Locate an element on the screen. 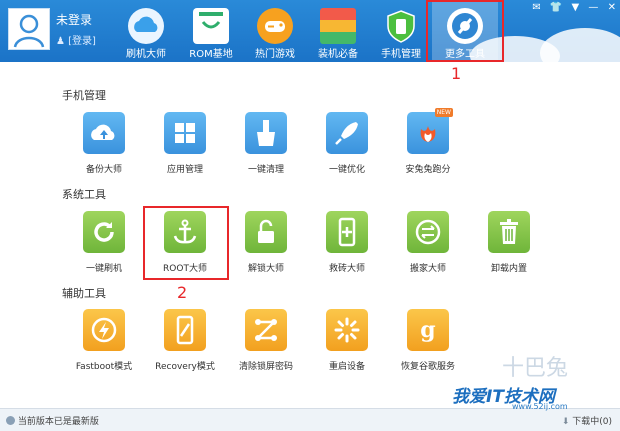 Image resolution: width=620 pixels, height=431 pixels. nav-label: 装机必备 is located at coordinates (338, 54).